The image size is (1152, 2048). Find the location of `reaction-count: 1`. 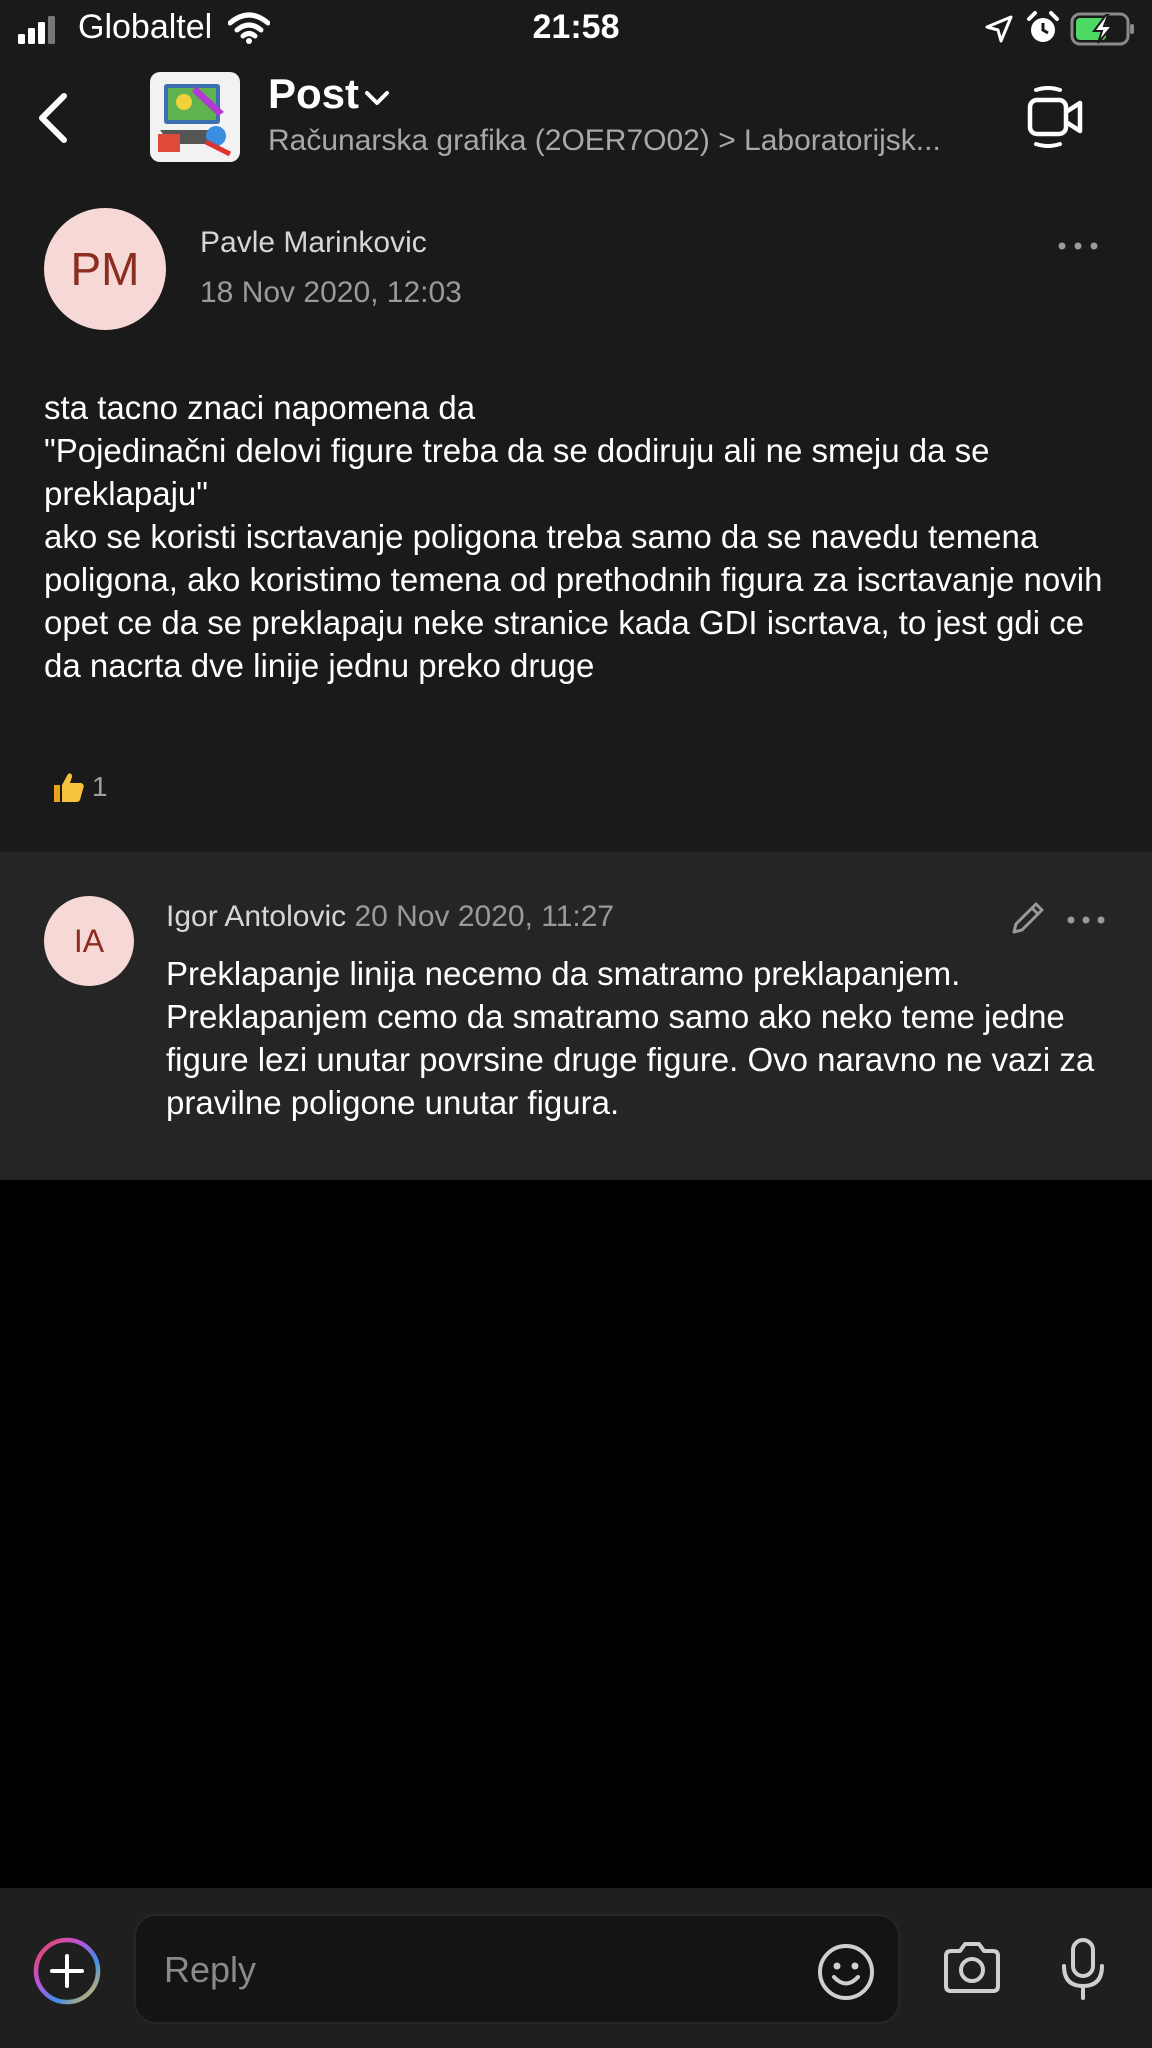

reaction-count: 1 is located at coordinates (100, 786).